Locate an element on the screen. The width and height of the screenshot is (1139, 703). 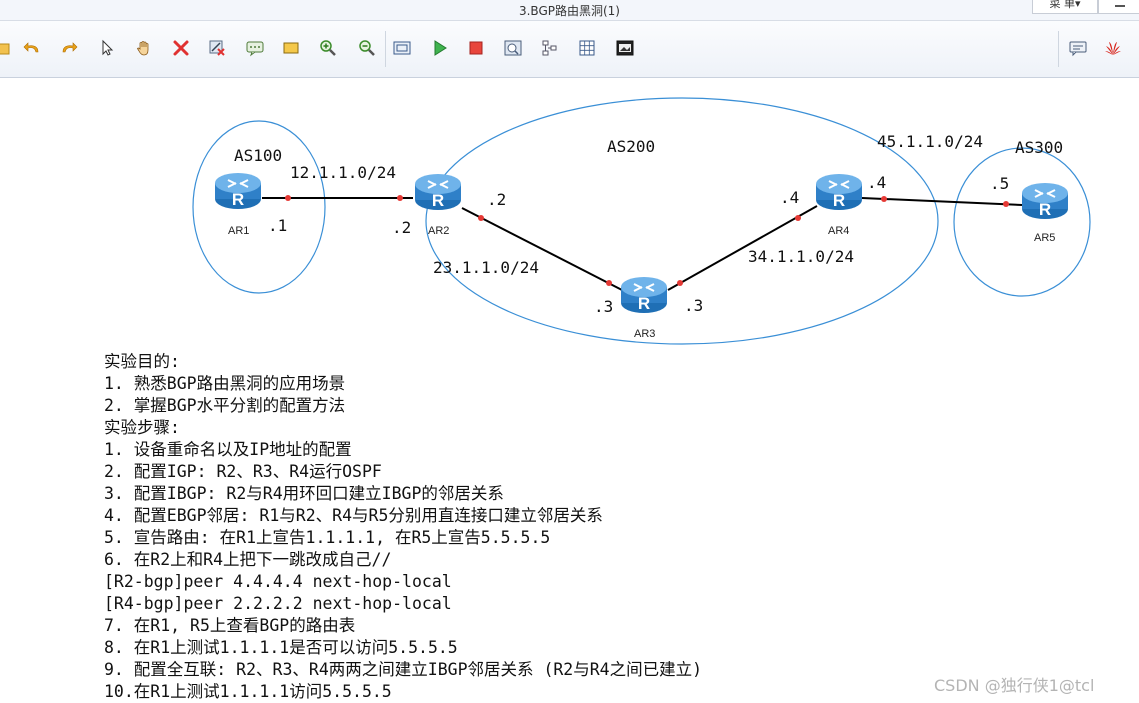
delete-link-icon is located at coordinates (217, 48).